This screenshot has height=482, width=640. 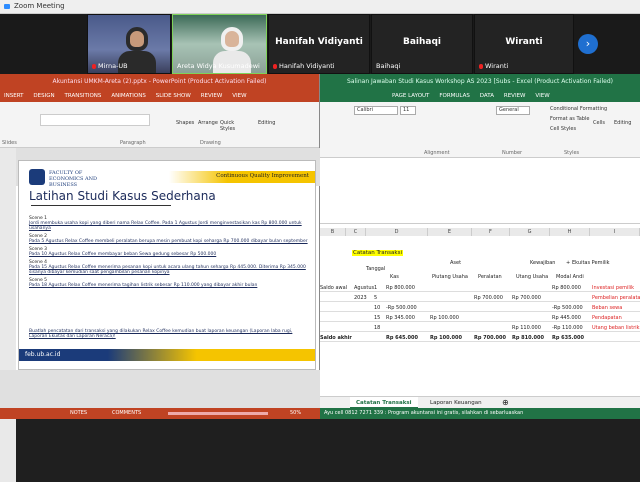 What do you see at coordinates (406, 288) in the screenshot?
I see `cell-kas: Rp 800.000` at bounding box center [406, 288].